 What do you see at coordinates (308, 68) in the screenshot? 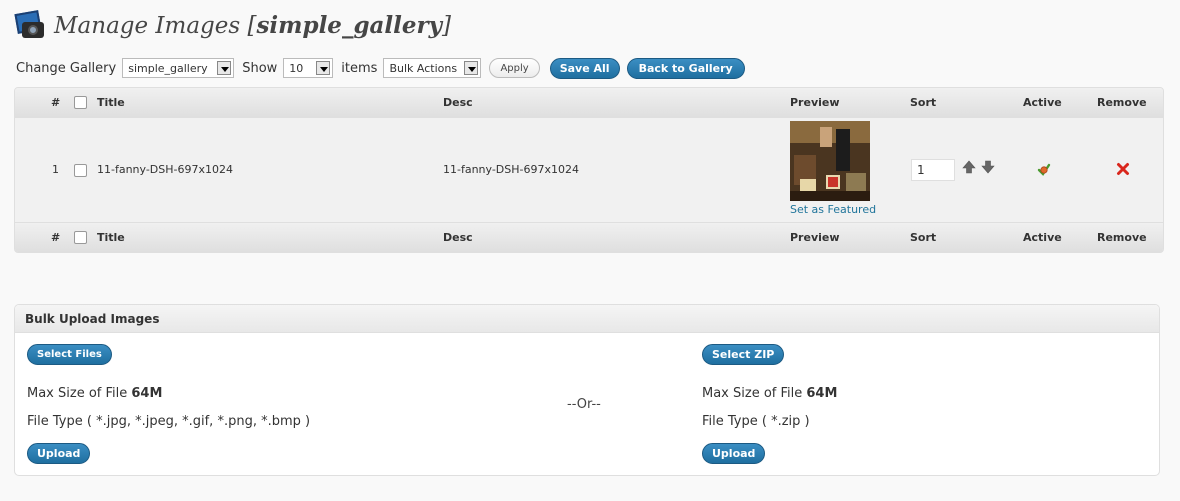
I see `show-count-select: 10` at bounding box center [308, 68].